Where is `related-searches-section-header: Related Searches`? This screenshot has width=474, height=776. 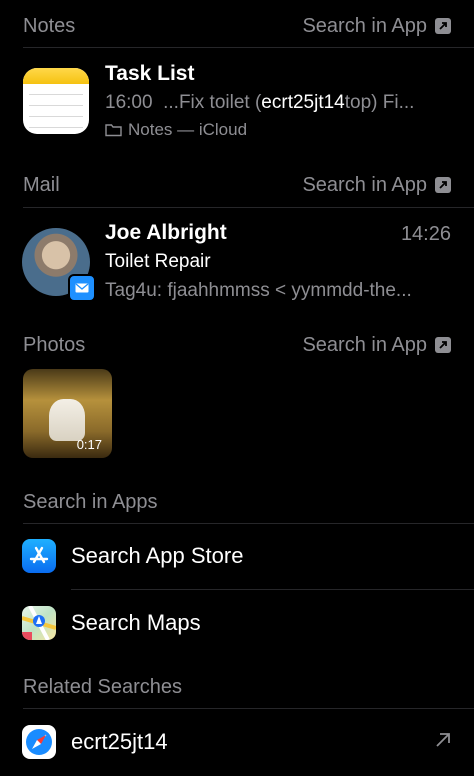
related-searches-section-header: Related Searches is located at coordinates (237, 687).